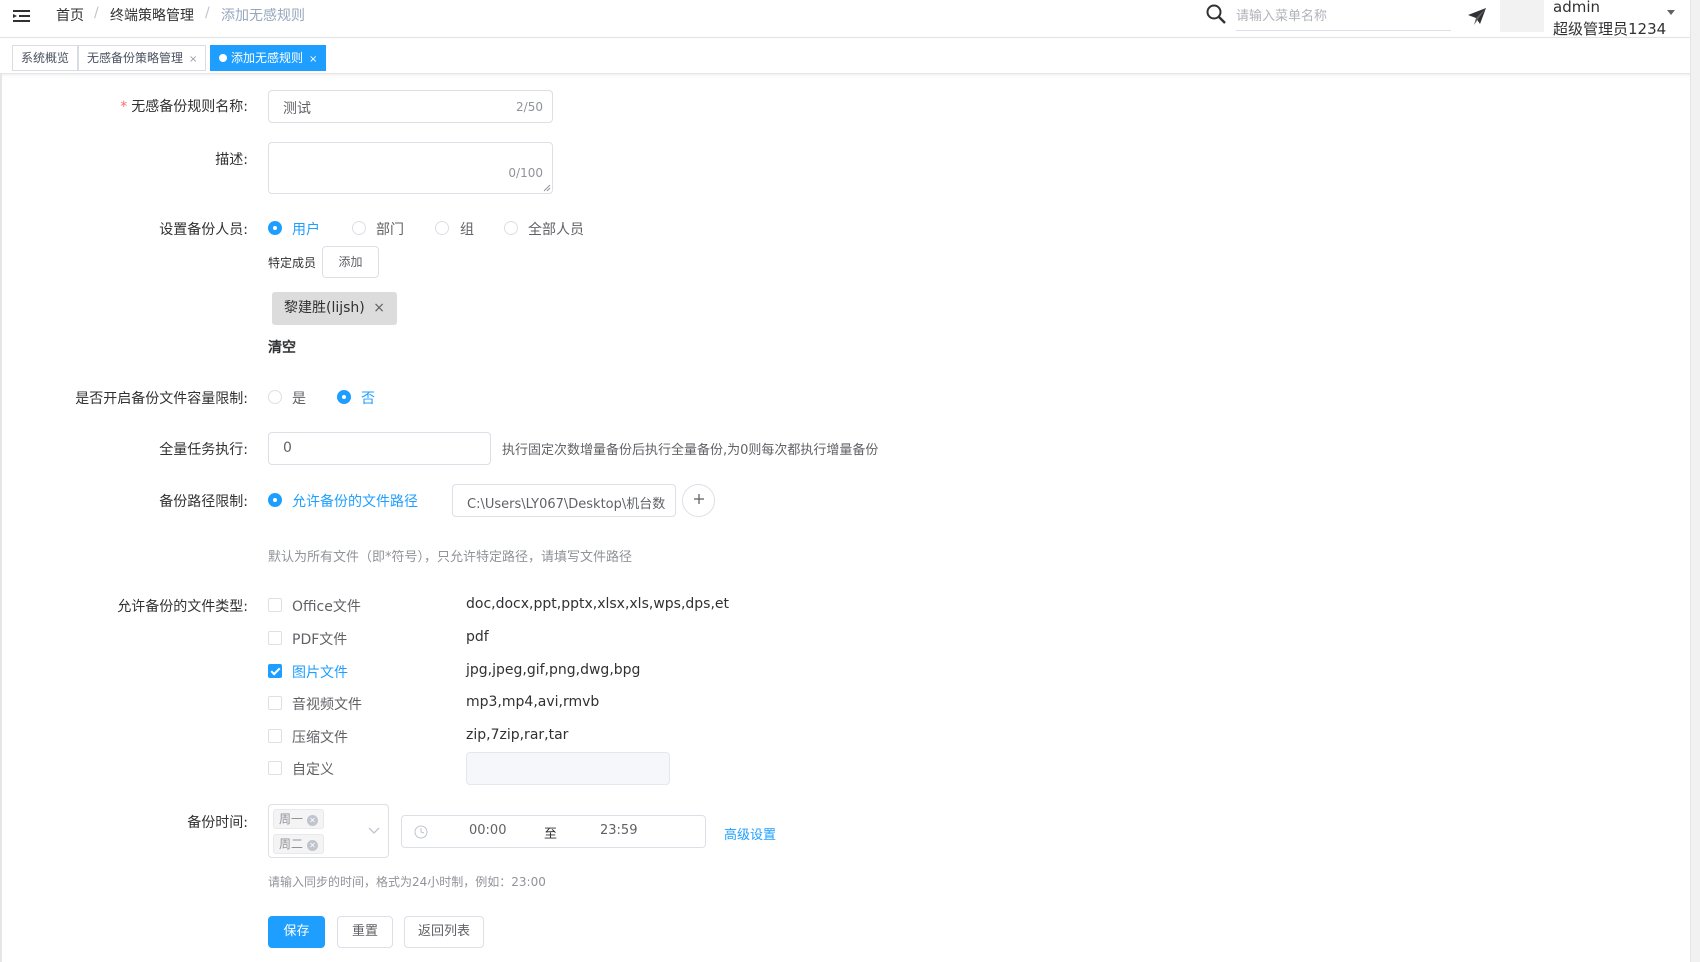  I want to click on full-task-label: 全量任务执行:, so click(203, 450).